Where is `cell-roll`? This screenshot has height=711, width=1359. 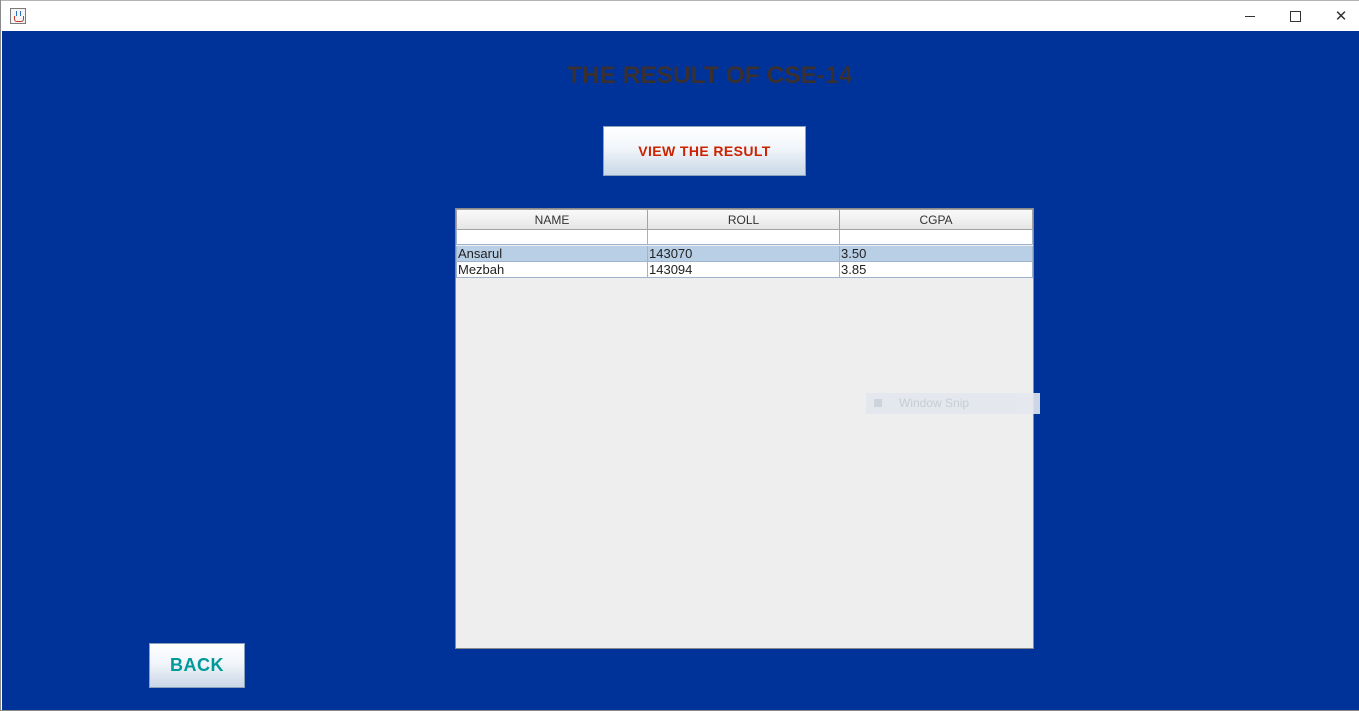
cell-roll is located at coordinates (744, 237).